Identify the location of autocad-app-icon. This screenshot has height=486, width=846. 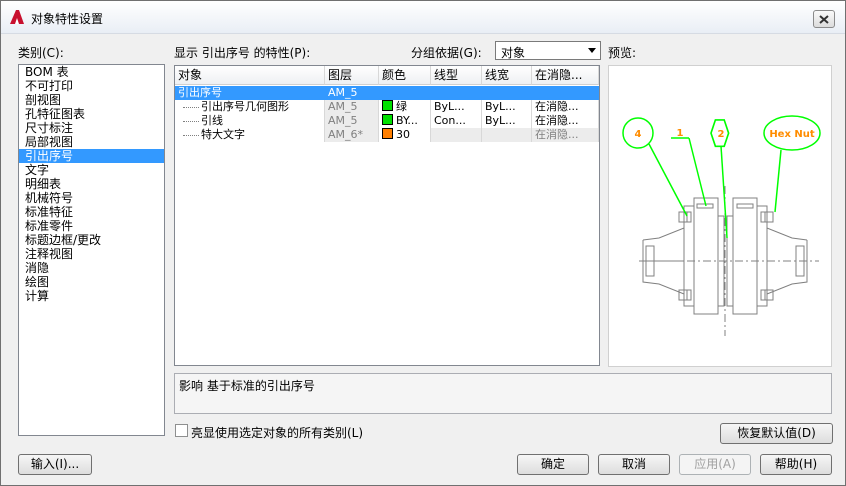
(17, 17).